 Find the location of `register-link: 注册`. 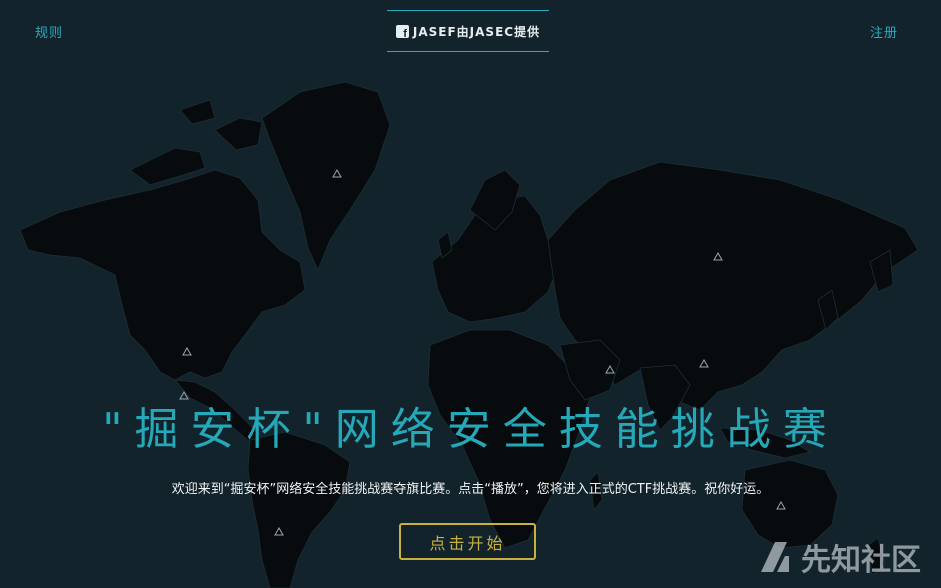

register-link: 注册 is located at coordinates (884, 31).